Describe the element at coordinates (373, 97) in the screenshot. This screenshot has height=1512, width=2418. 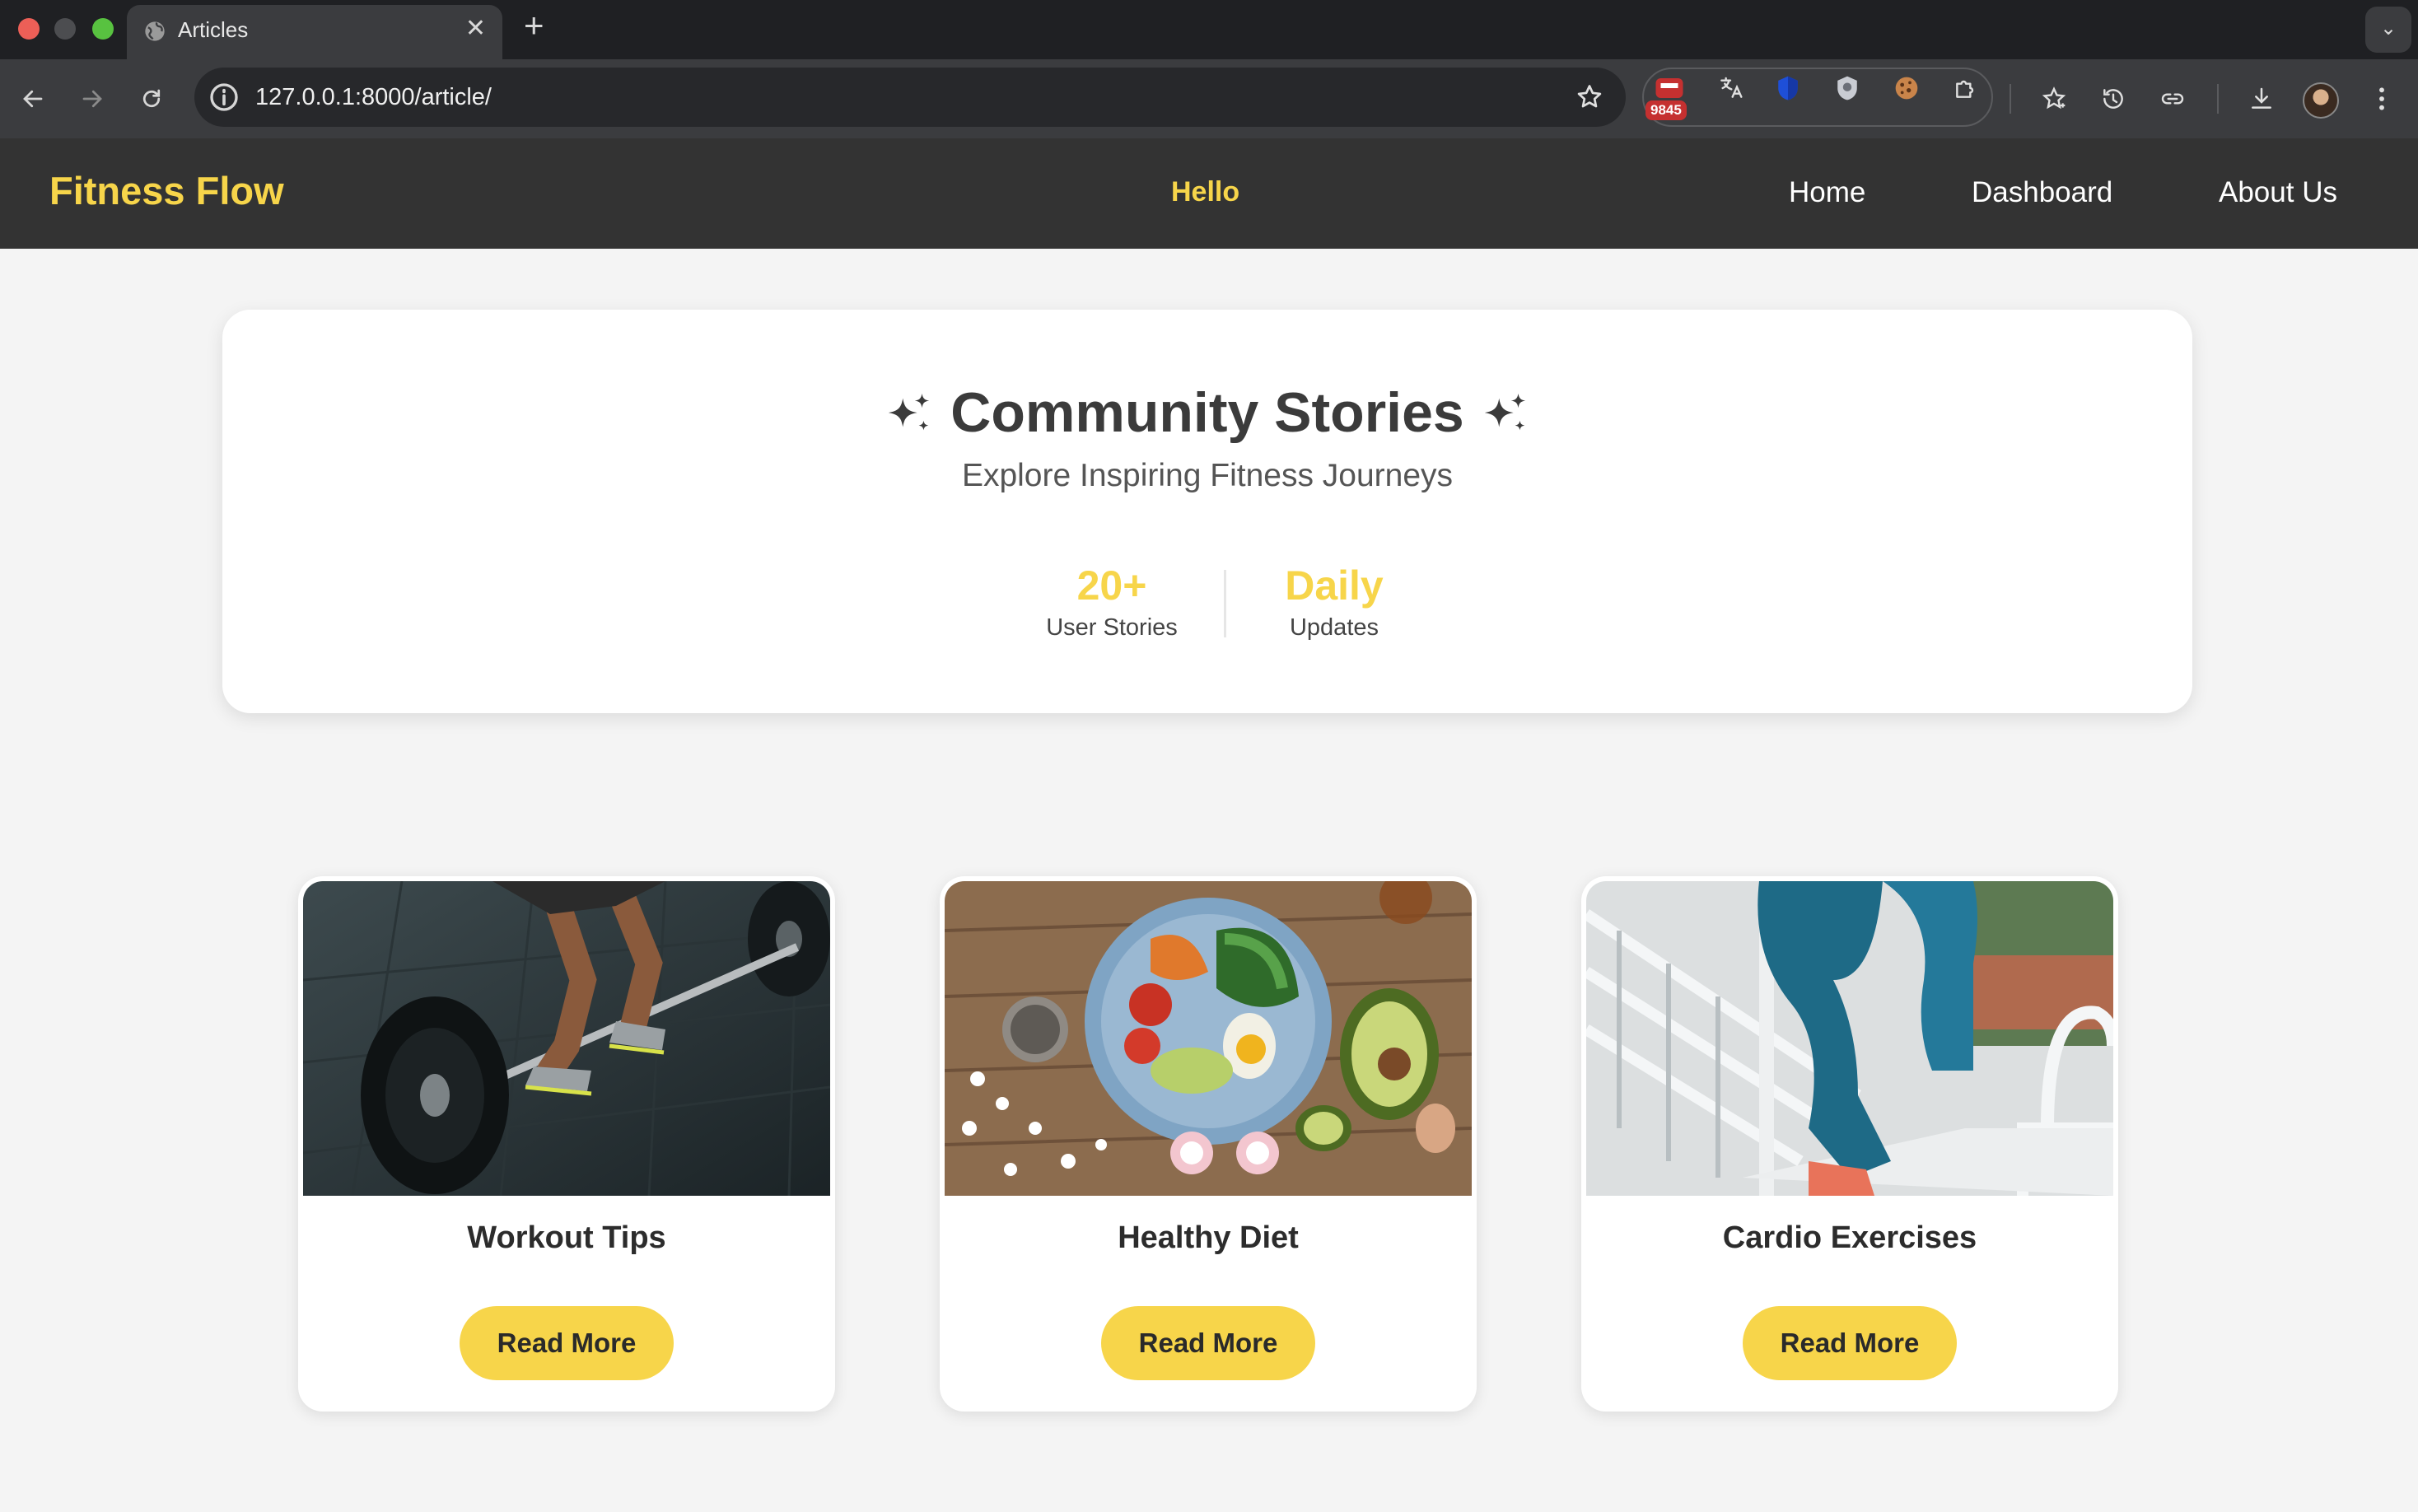
I see `url-text: 127.0.0.1:8000/article/` at that location.